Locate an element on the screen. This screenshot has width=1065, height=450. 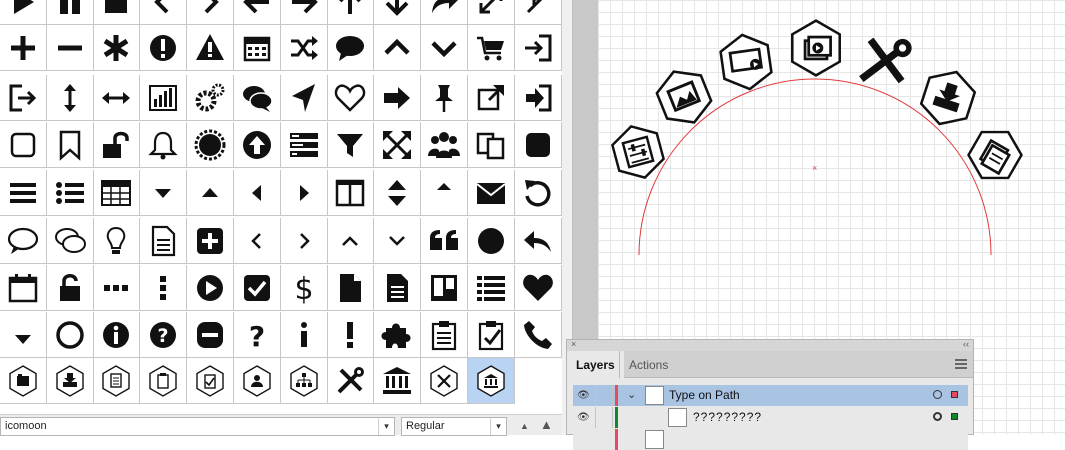
image-hex-icon is located at coordinates (684, 97).